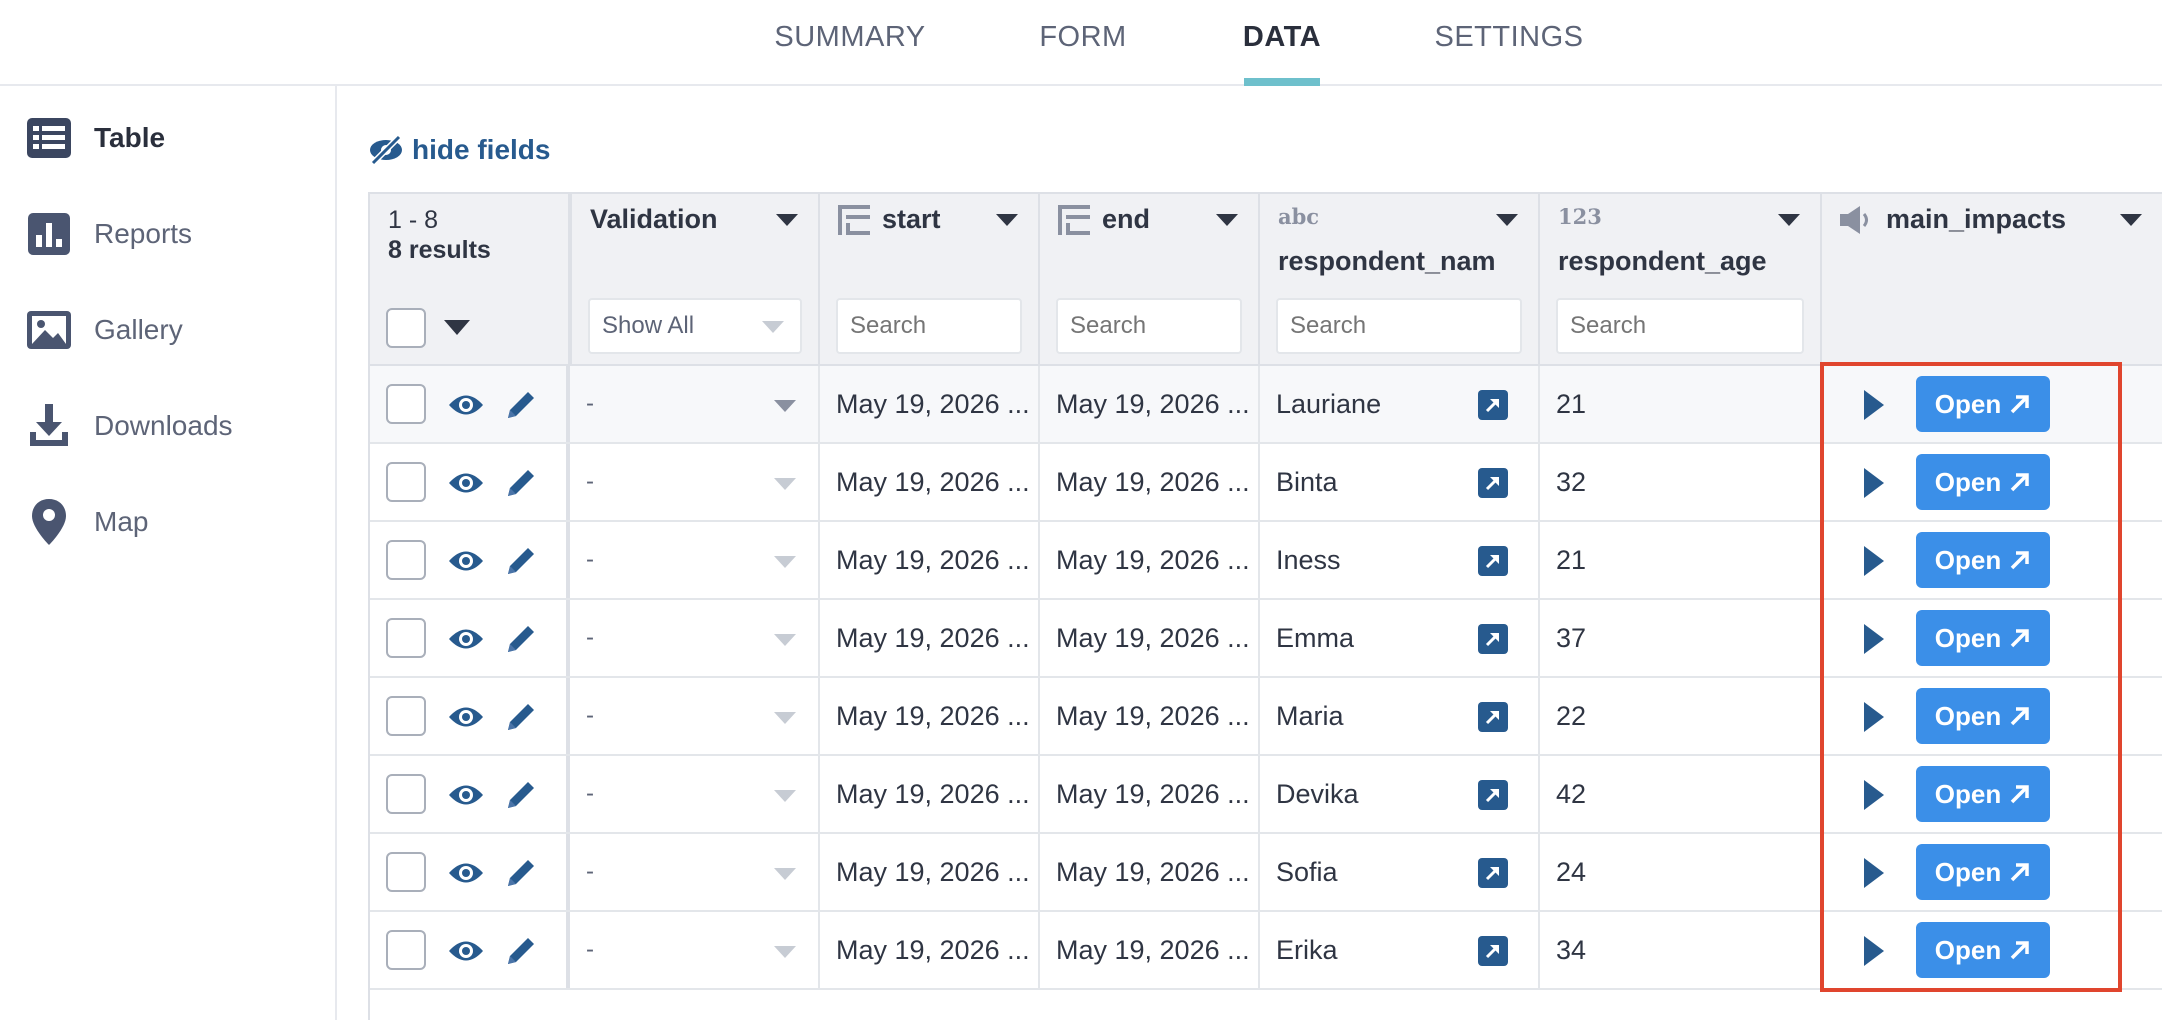 Image resolution: width=2162 pixels, height=1020 pixels. I want to click on validation-filter-select: Show All, so click(695, 326).